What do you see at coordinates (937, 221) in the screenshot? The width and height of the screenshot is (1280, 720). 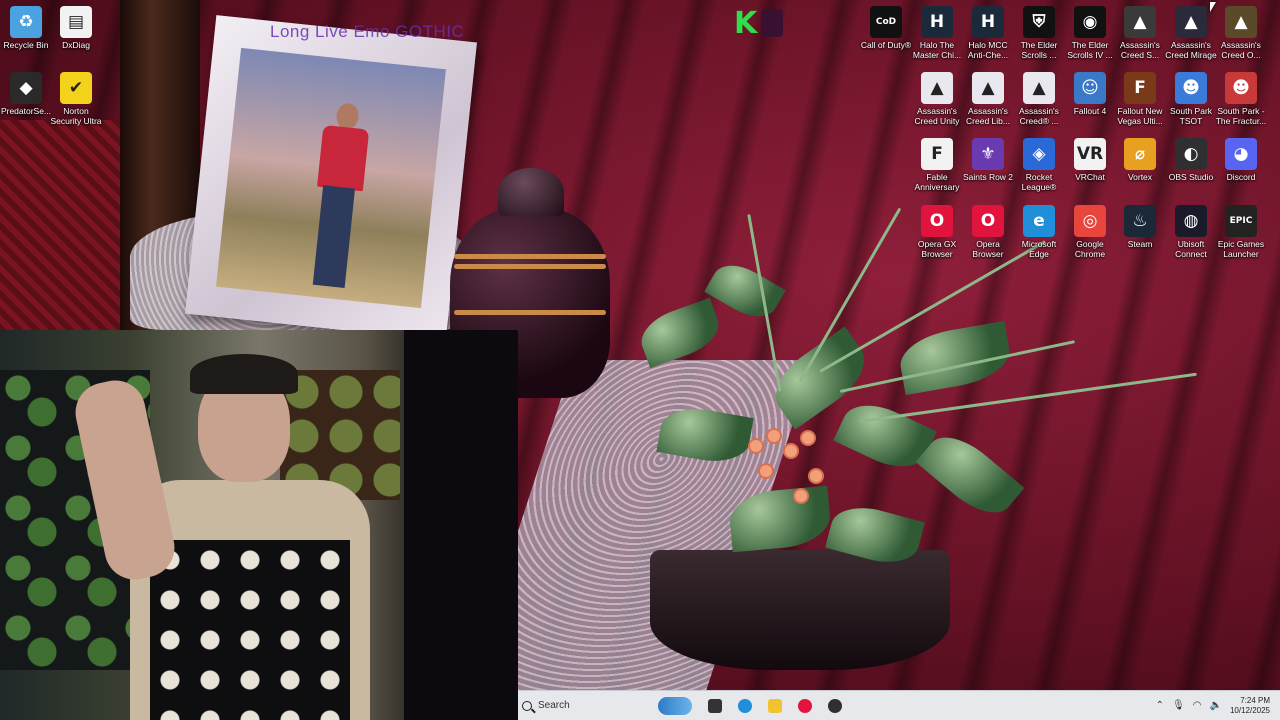 I see `opera-gx-icon: O` at bounding box center [937, 221].